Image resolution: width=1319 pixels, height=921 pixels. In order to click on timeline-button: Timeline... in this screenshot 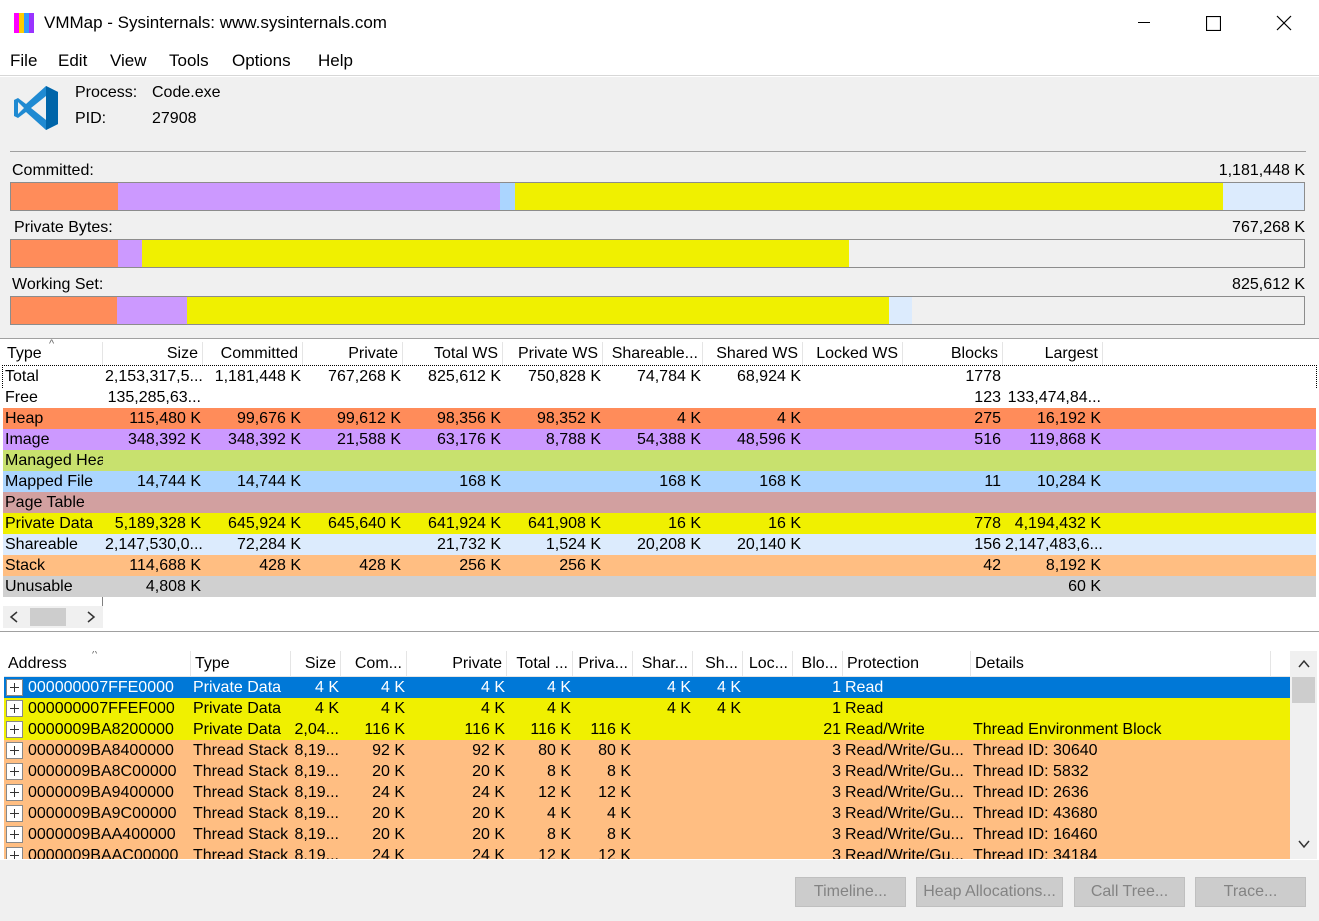, I will do `click(850, 892)`.